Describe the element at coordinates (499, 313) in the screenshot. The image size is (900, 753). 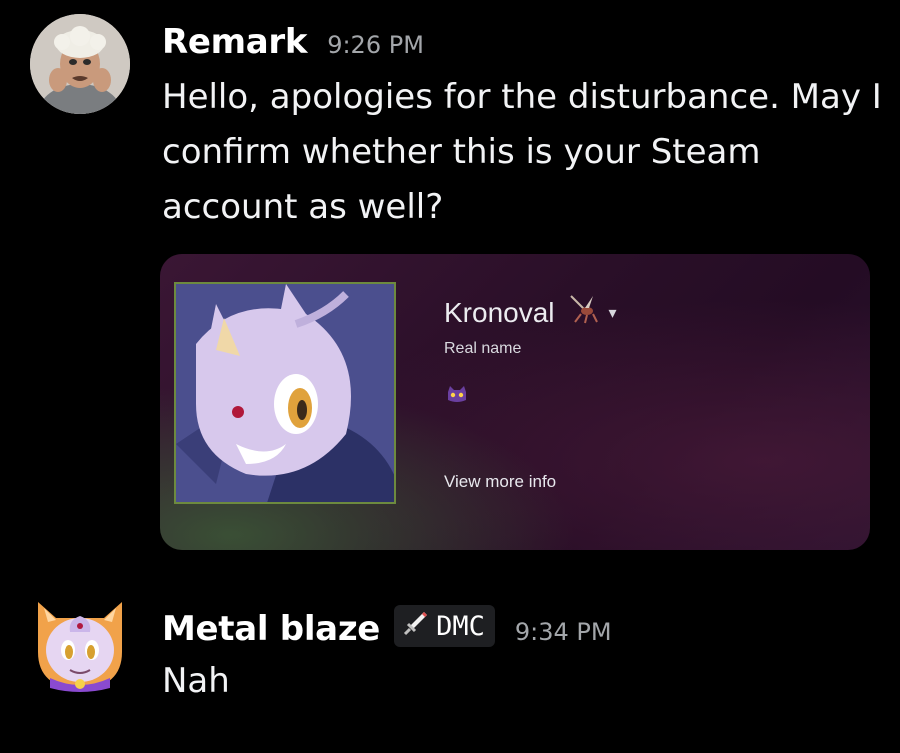
I see `profile-name: Kronoval` at that location.